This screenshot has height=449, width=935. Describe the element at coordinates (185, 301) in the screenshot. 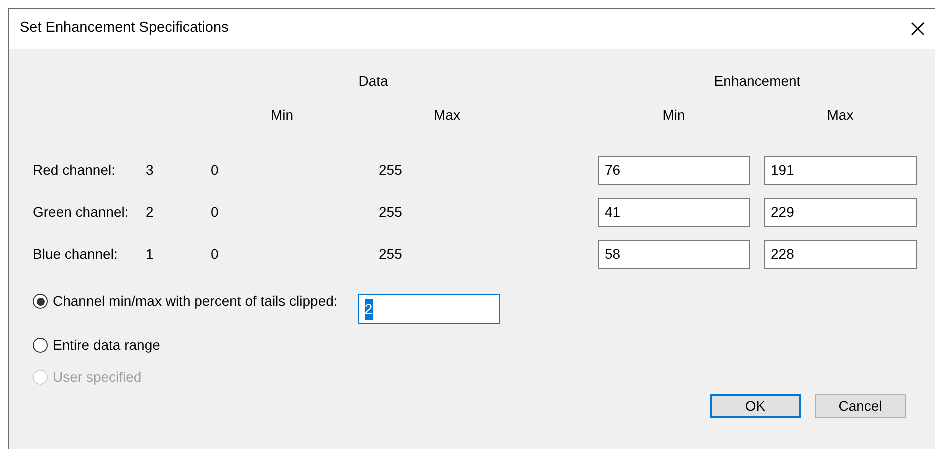

I see `radio-option: Channel min/max with percent of tails clipped:` at that location.